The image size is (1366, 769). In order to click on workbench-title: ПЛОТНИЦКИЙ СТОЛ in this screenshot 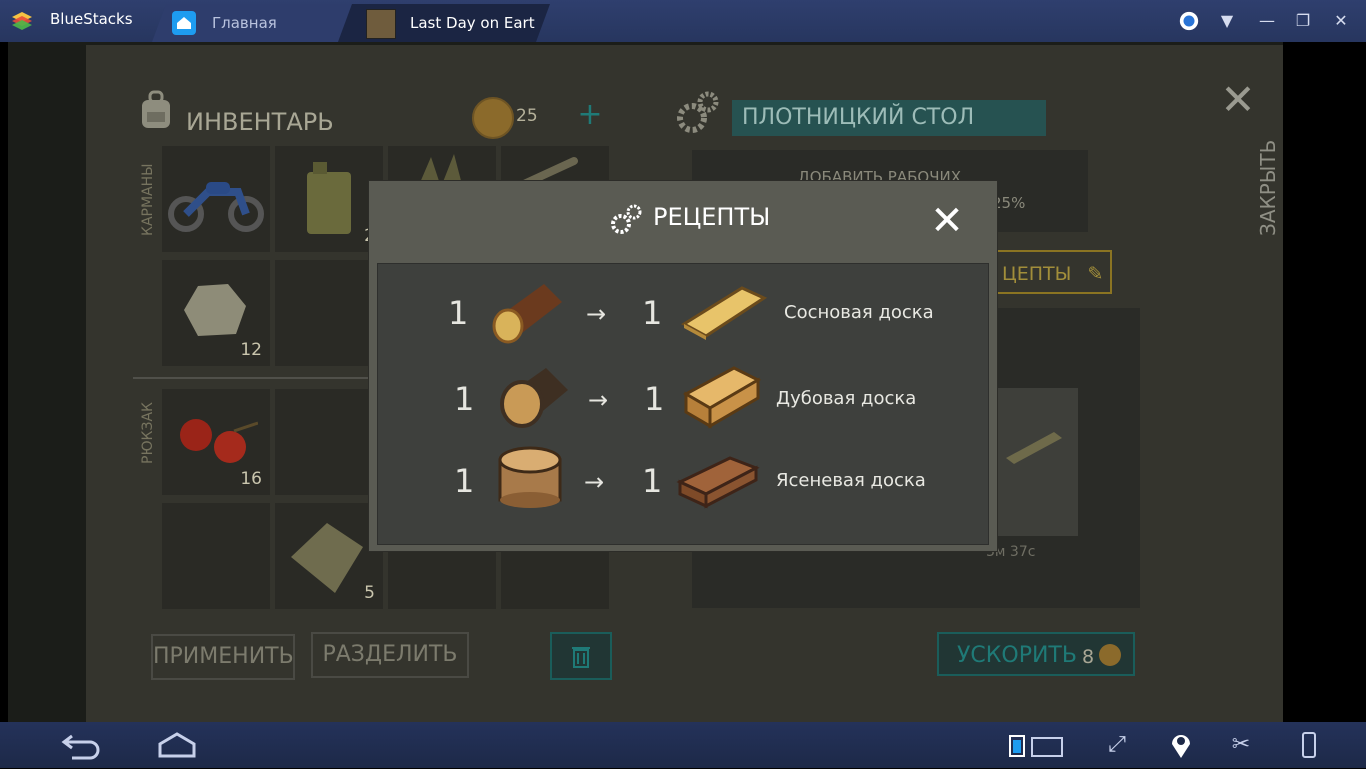, I will do `click(889, 118)`.